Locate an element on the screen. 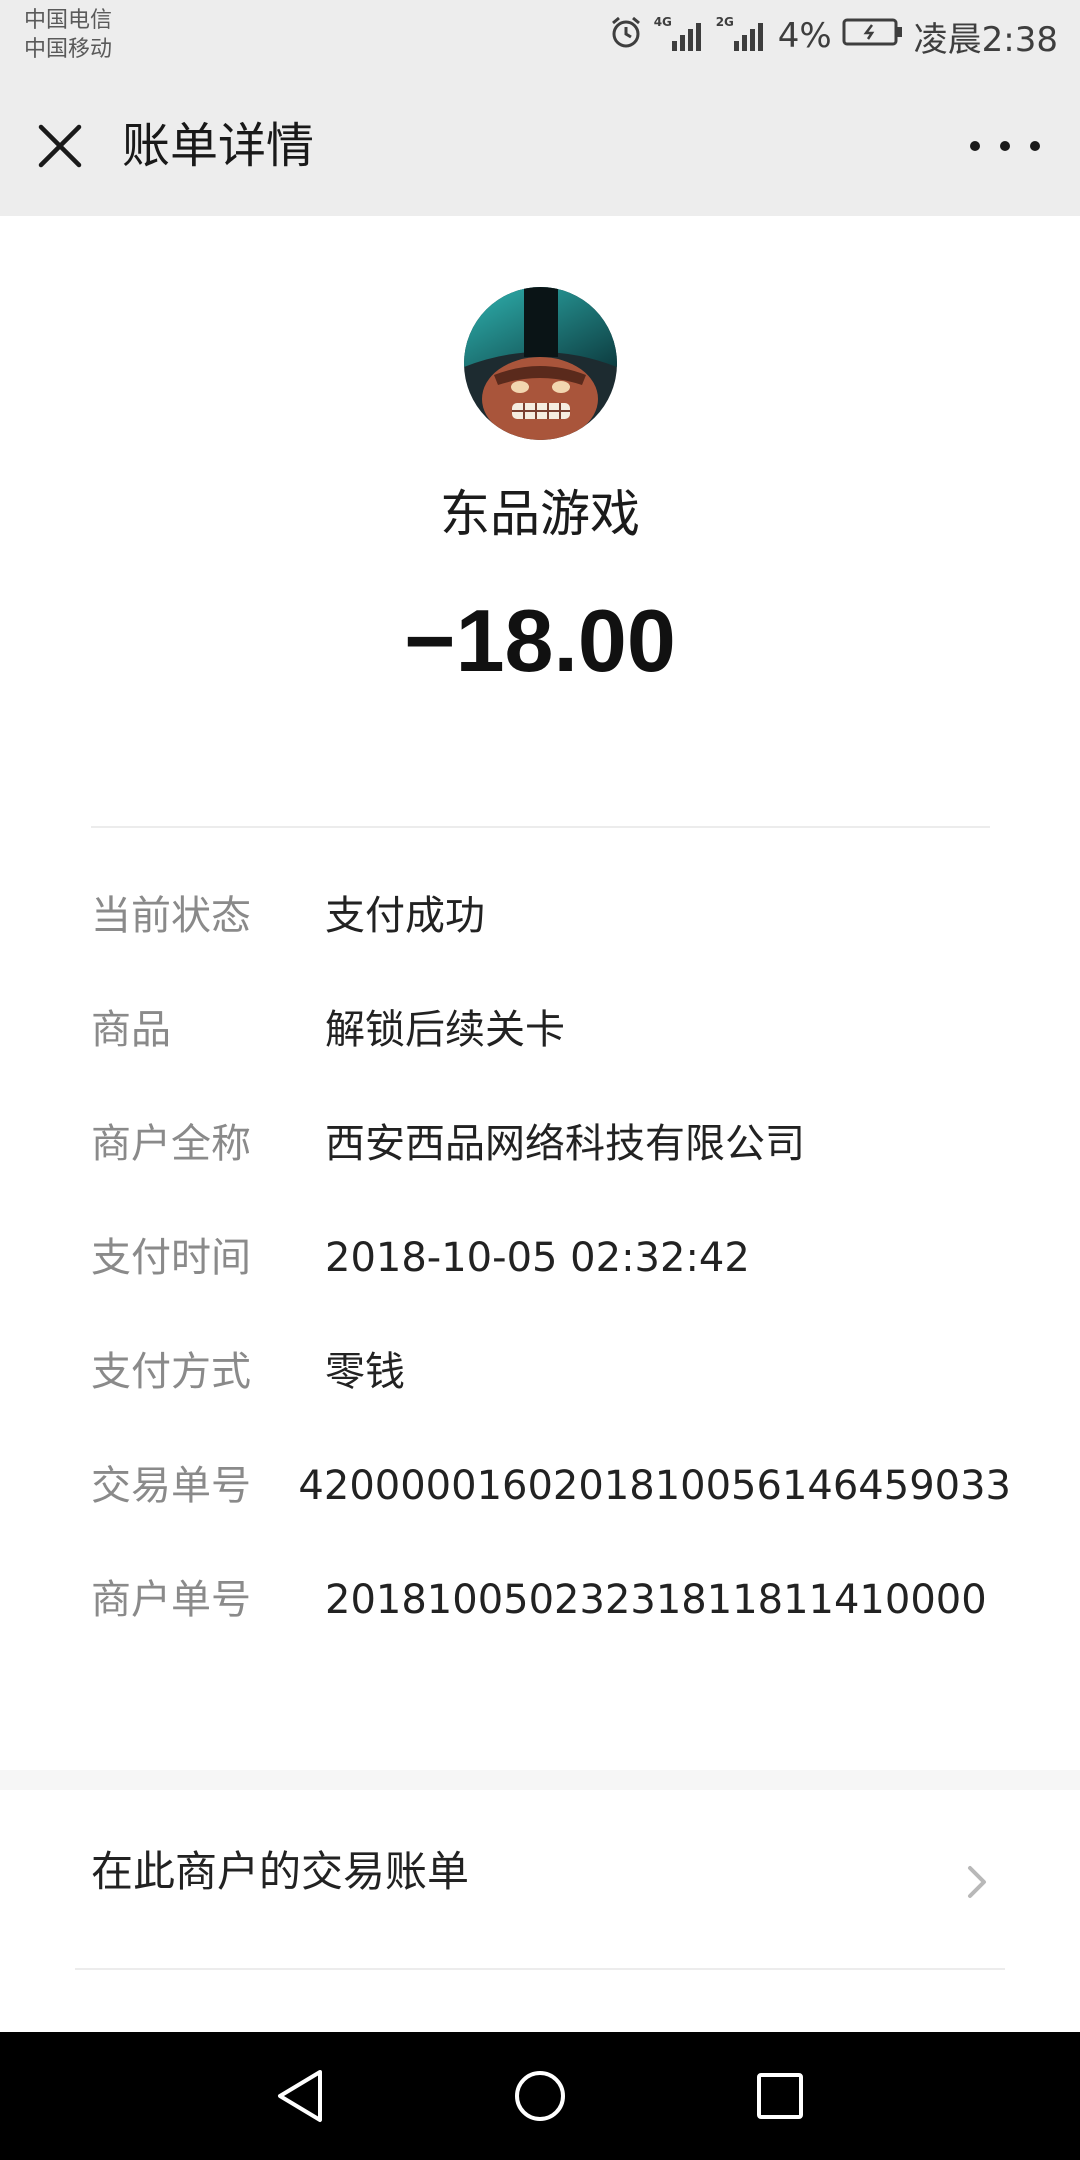 The width and height of the screenshot is (1080, 2160). home-icon is located at coordinates (540, 2096).